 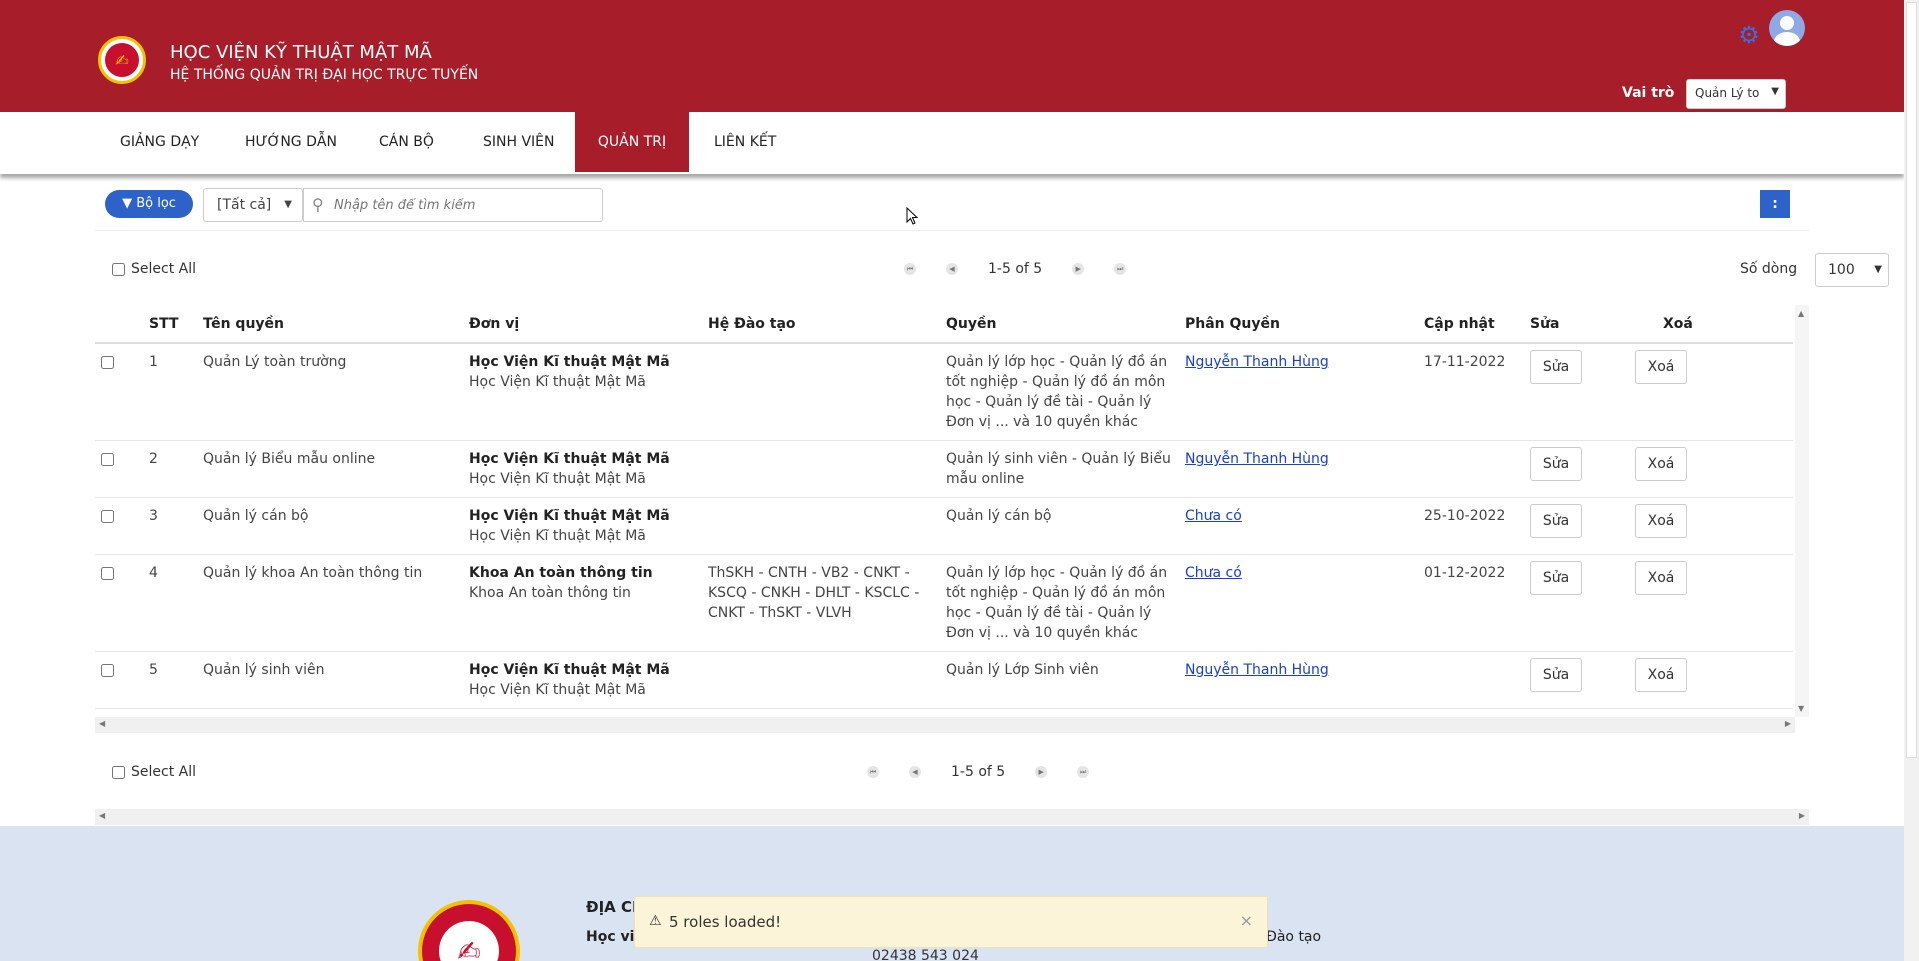 What do you see at coordinates (332, 680) in the screenshot?
I see `cell-name: Quản lý sinh viên` at bounding box center [332, 680].